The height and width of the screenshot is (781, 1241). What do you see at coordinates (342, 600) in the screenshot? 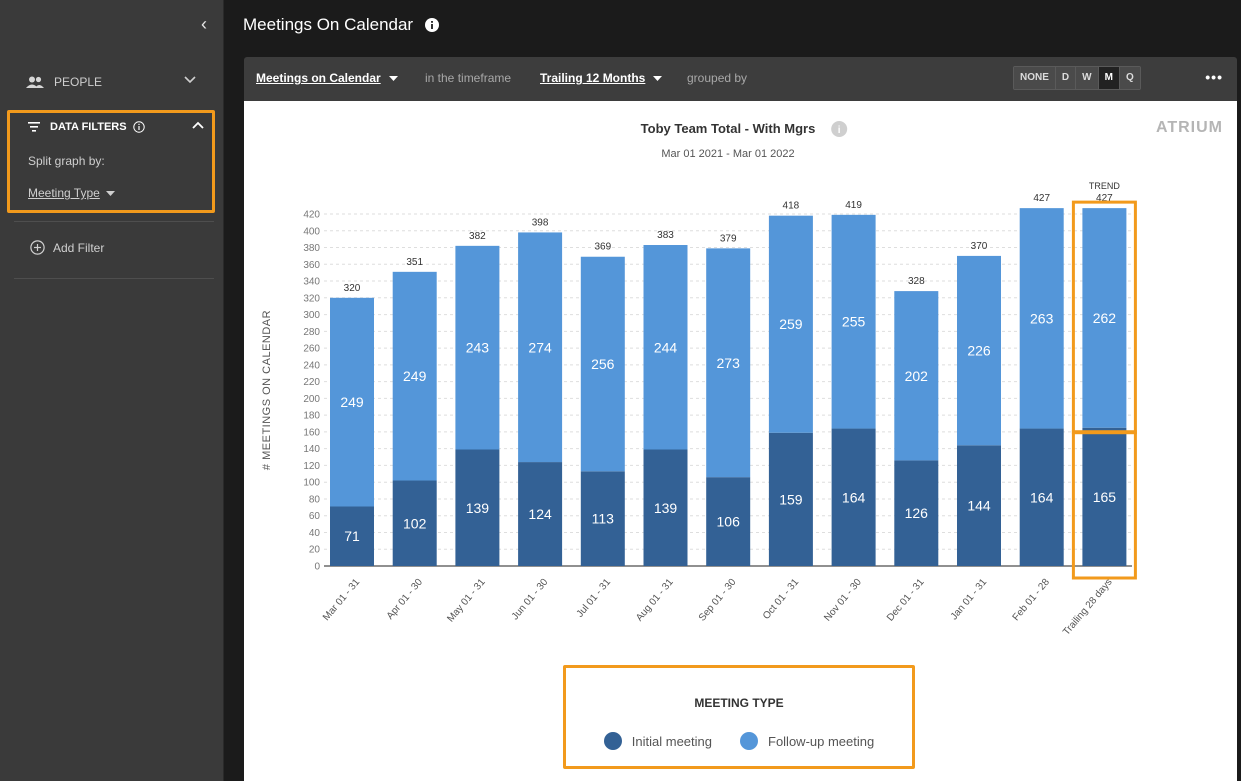
I see `x-tick-label: Mar 01 - 31` at bounding box center [342, 600].